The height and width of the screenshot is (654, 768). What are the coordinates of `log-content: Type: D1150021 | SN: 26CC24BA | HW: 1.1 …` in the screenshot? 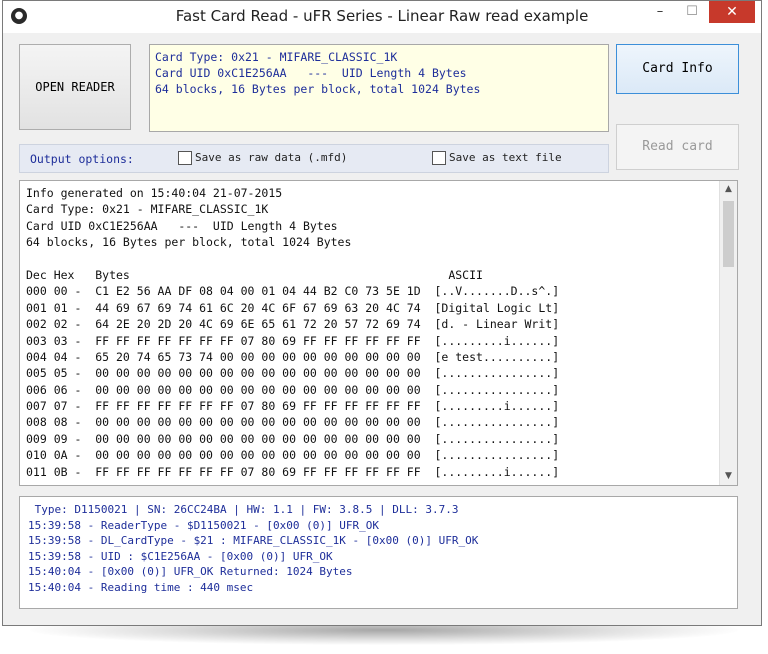 It's located at (253, 549).